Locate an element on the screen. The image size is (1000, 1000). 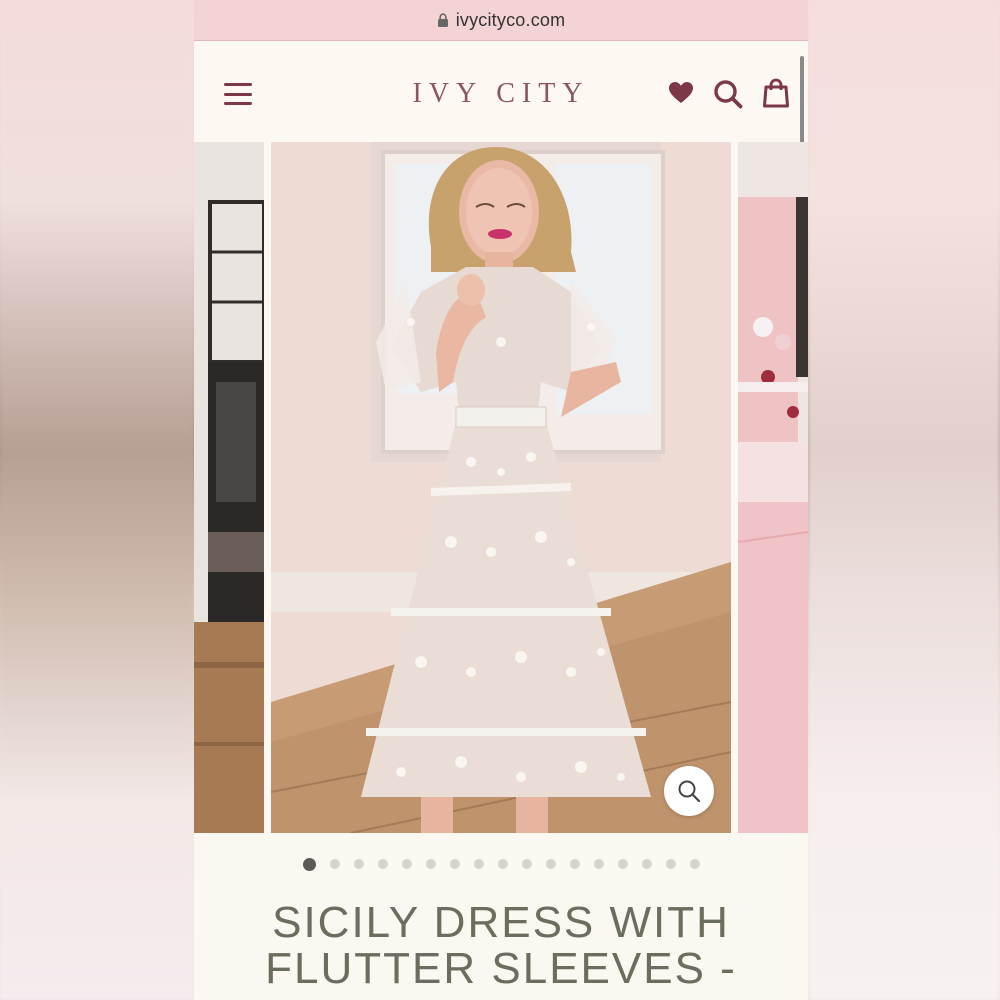
search-icon is located at coordinates (728, 94).